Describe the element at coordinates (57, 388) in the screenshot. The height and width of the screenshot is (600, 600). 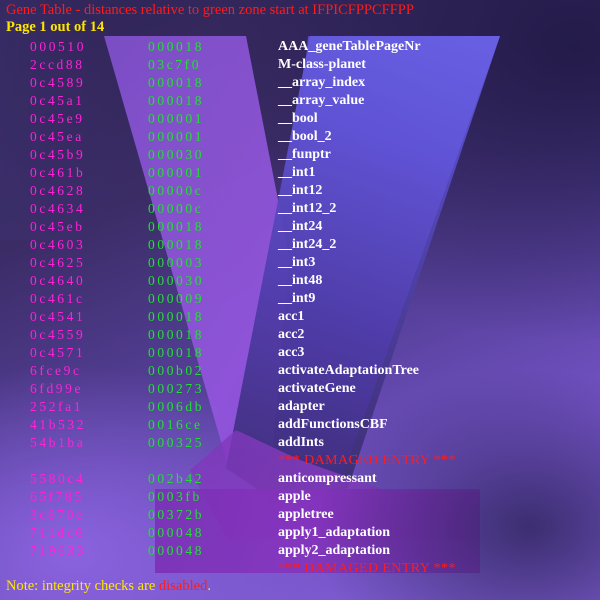
I see `cell-address: 6fd99e` at that location.